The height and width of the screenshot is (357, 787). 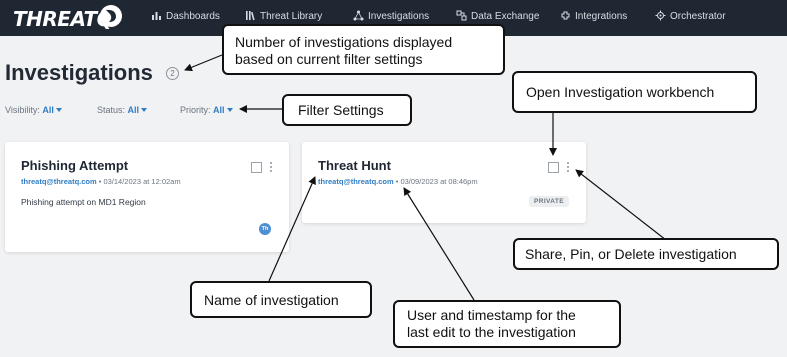 What do you see at coordinates (341, 110) in the screenshot?
I see `callout-text: Filter Settings` at bounding box center [341, 110].